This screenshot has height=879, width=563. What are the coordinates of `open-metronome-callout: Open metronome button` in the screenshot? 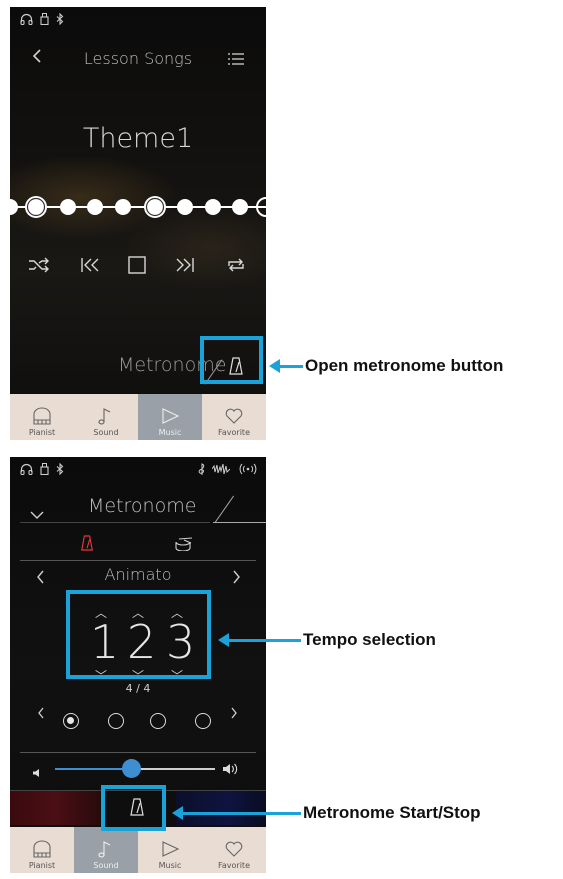 It's located at (404, 365).